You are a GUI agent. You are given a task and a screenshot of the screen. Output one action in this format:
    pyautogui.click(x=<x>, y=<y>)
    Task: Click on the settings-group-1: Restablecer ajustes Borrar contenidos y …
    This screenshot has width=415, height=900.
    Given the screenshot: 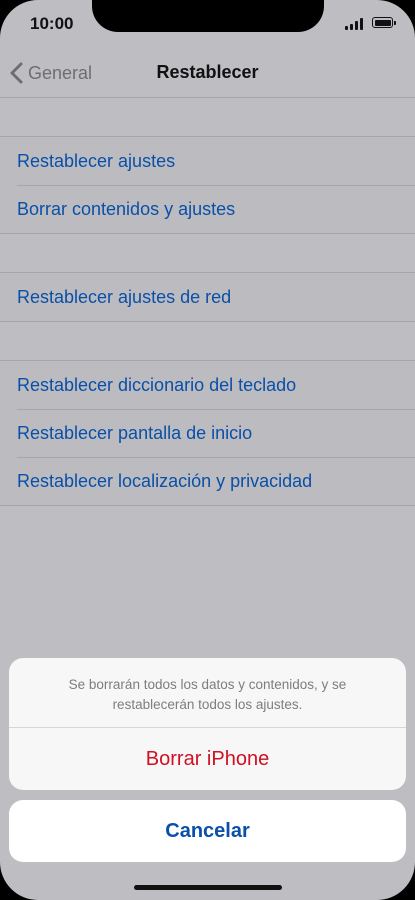 What is the action you would take?
    pyautogui.click(x=207, y=185)
    